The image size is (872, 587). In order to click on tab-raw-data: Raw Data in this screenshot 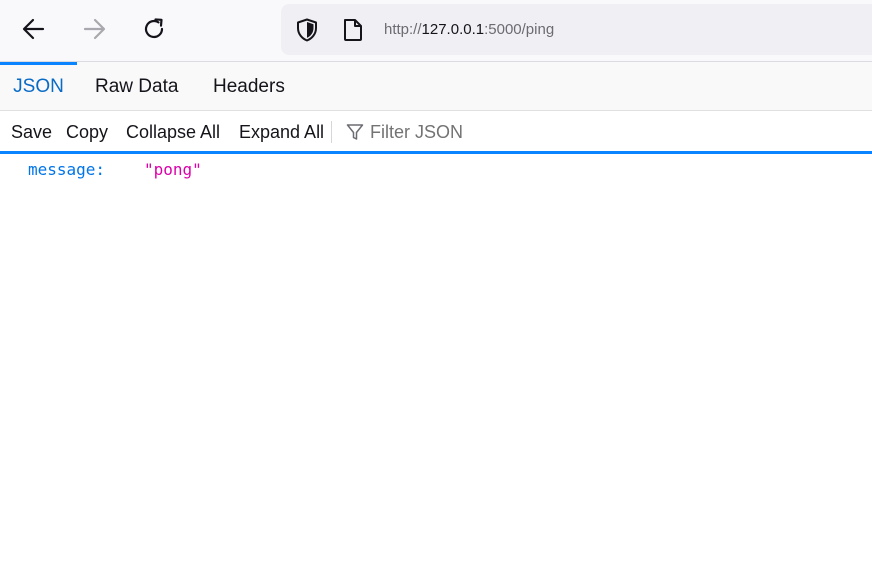, I will do `click(136, 86)`.